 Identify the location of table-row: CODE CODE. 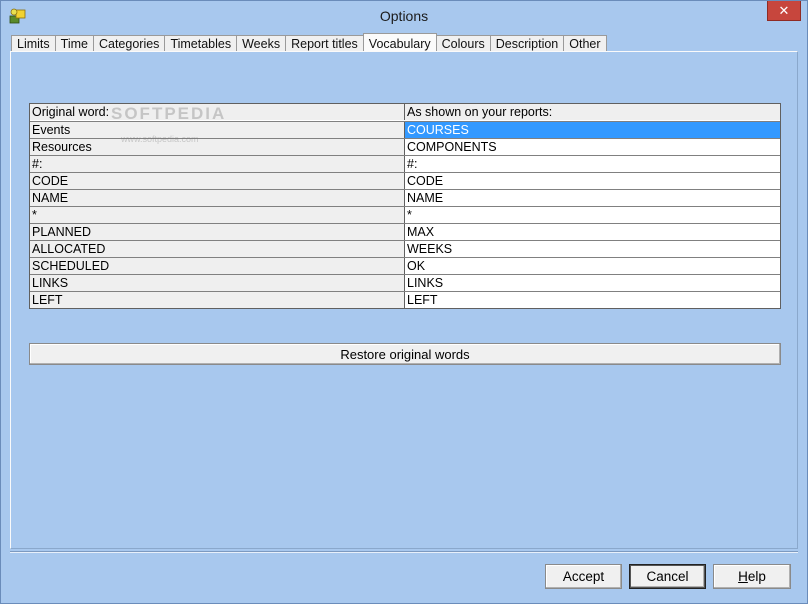
(405, 180).